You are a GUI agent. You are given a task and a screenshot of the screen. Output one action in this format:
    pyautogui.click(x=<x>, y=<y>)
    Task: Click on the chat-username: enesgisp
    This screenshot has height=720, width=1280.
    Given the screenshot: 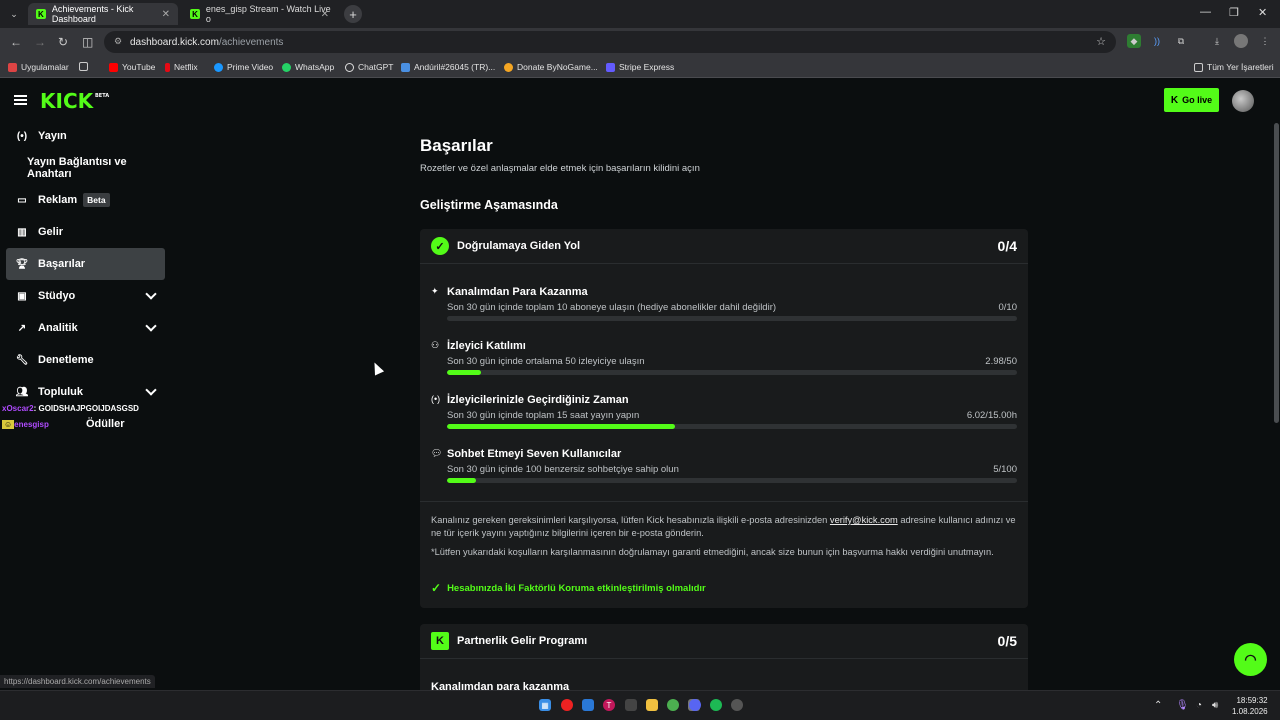 What is the action you would take?
    pyautogui.click(x=31, y=424)
    